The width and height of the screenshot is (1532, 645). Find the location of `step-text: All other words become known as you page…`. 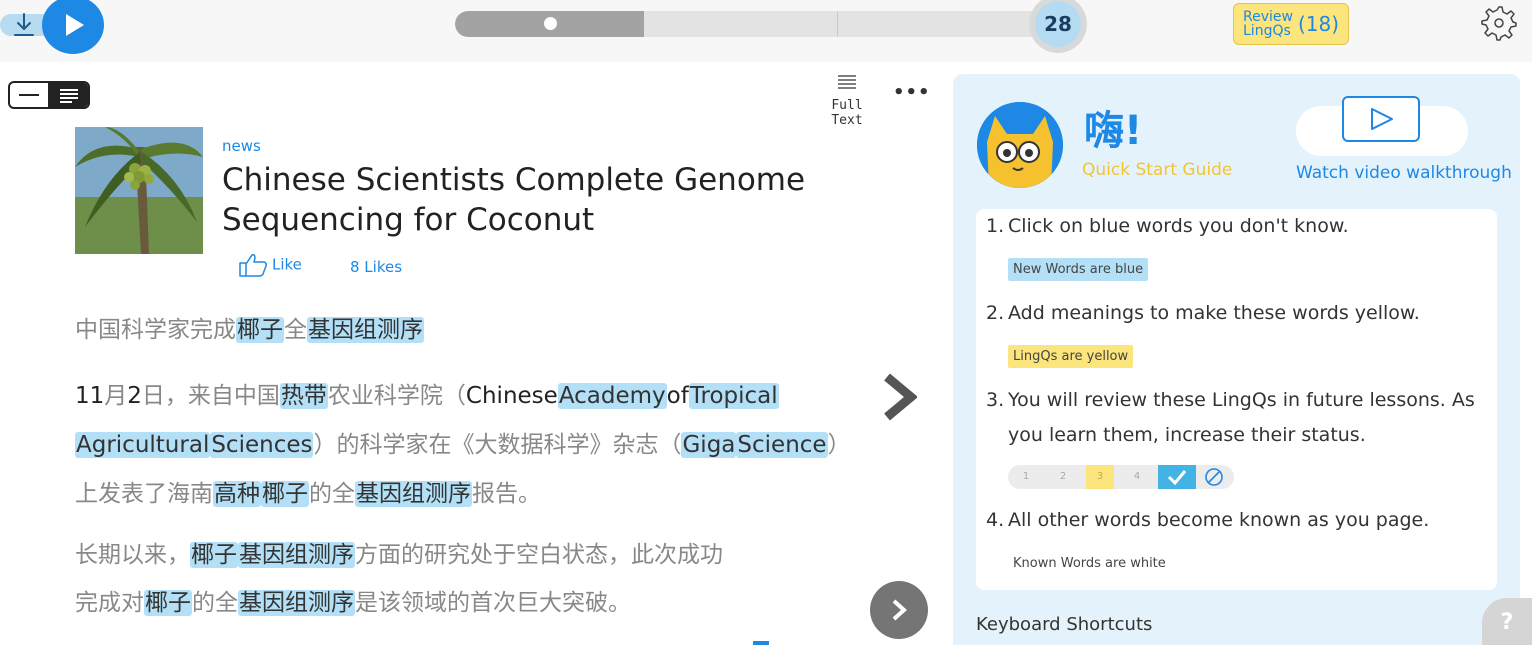

step-text: All other words become known as you page… is located at coordinates (1219, 520).